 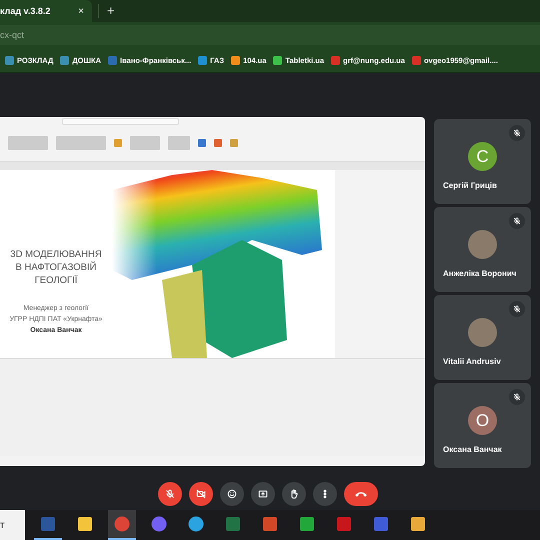 I want to click on participant-name: Анжеліка Воронич, so click(x=479, y=273).